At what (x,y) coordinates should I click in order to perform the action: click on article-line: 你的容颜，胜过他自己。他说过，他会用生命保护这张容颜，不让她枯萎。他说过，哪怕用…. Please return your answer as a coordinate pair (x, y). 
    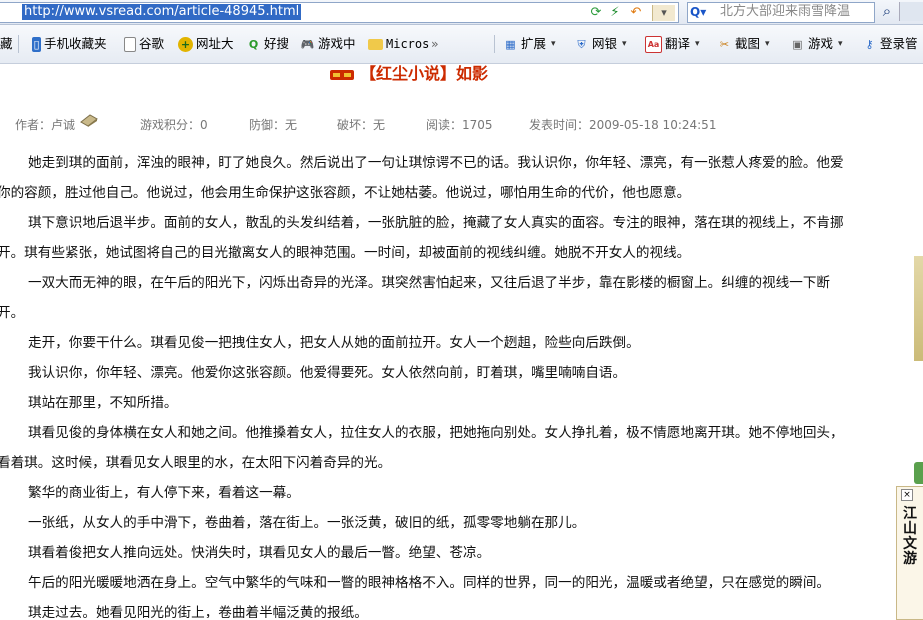
    Looking at the image, I should click on (345, 193).